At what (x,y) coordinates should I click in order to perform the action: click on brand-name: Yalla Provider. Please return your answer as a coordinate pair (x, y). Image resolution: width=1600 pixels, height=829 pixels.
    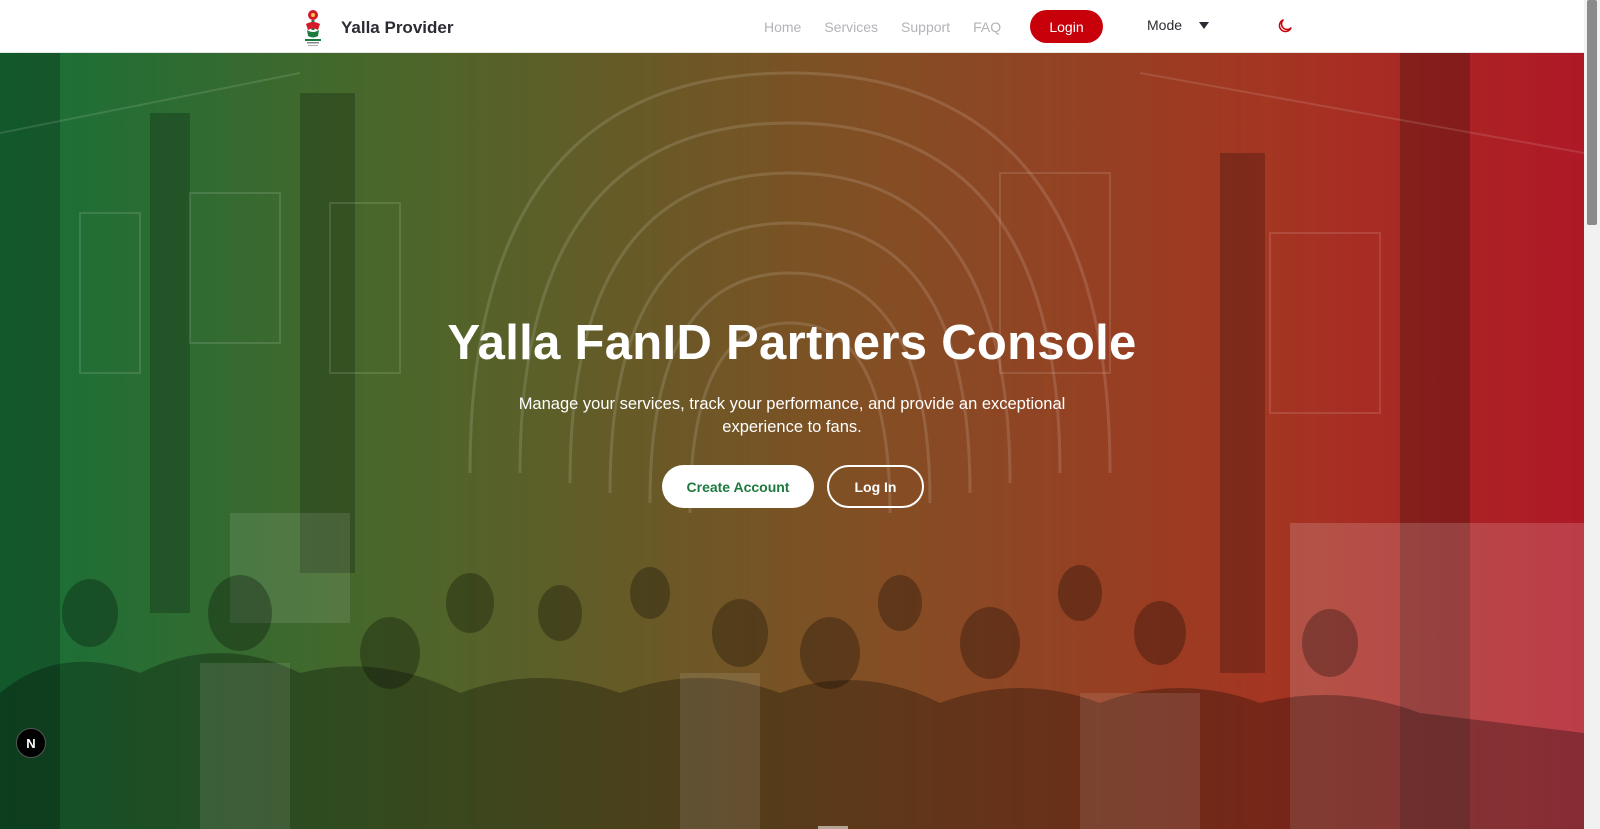
    Looking at the image, I should click on (397, 27).